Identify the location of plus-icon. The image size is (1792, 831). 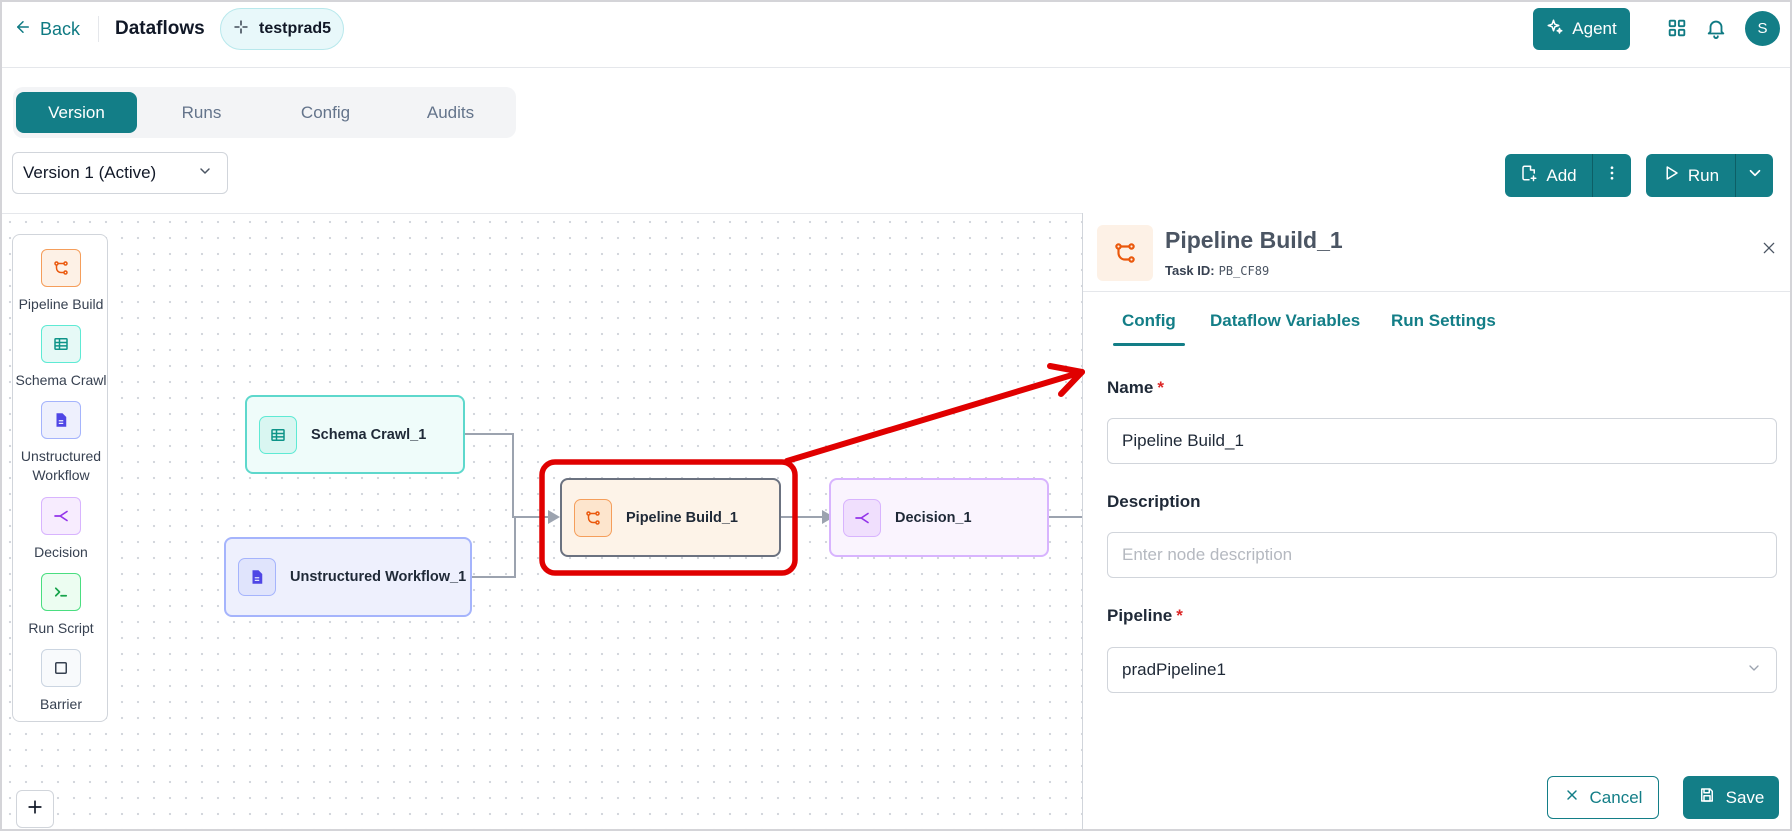
(35, 809).